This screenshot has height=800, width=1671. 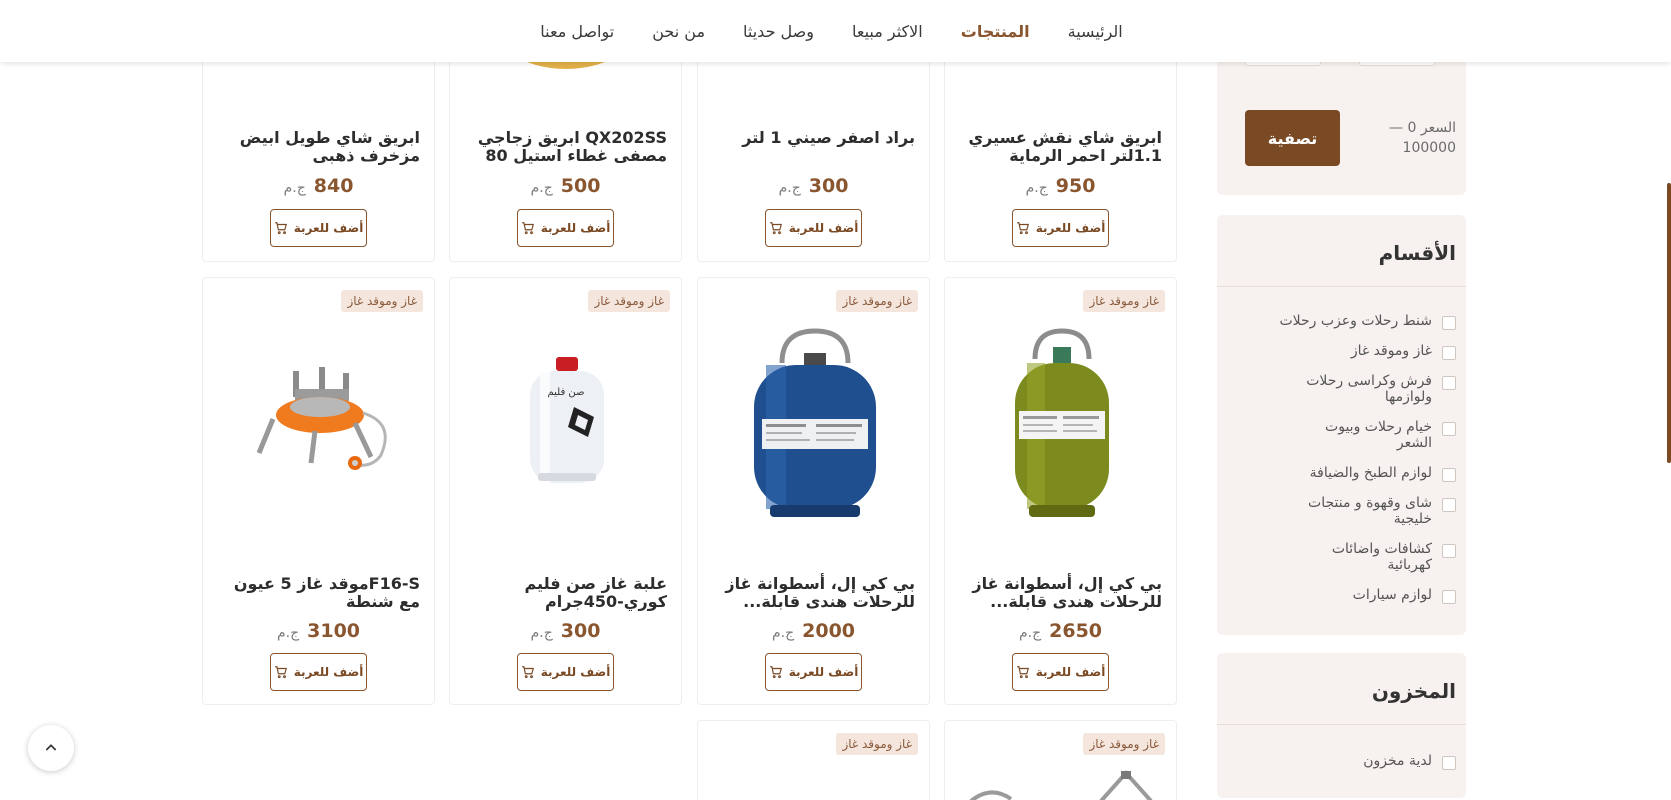 I want to click on nav-products: المنتجات, so click(x=995, y=31).